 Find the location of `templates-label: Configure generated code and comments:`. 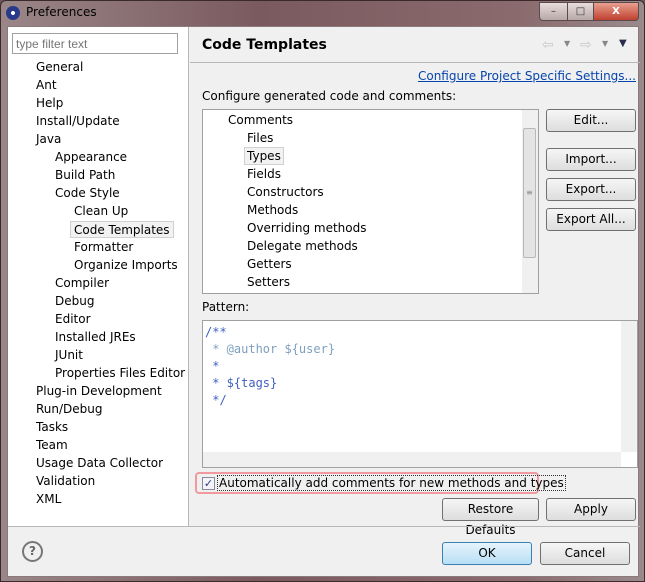

templates-label: Configure generated code and comments: is located at coordinates (329, 96).